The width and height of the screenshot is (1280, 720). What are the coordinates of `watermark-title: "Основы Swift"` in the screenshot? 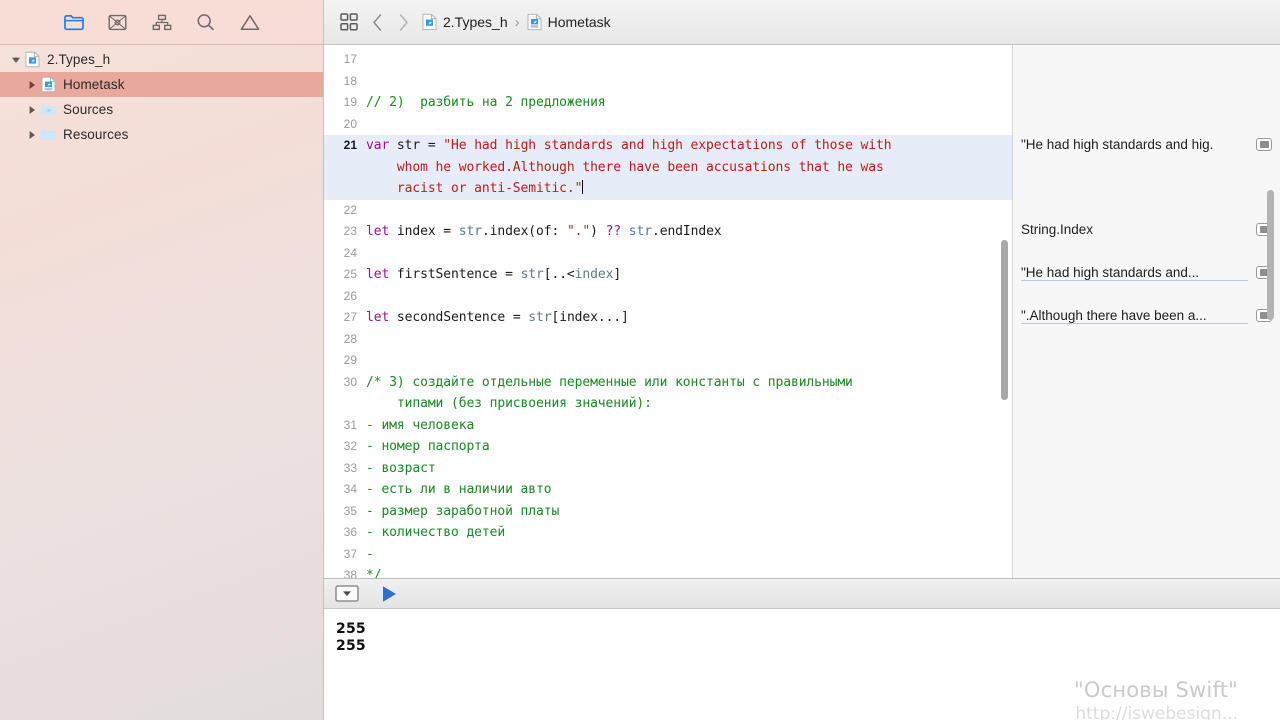 It's located at (1155, 690).